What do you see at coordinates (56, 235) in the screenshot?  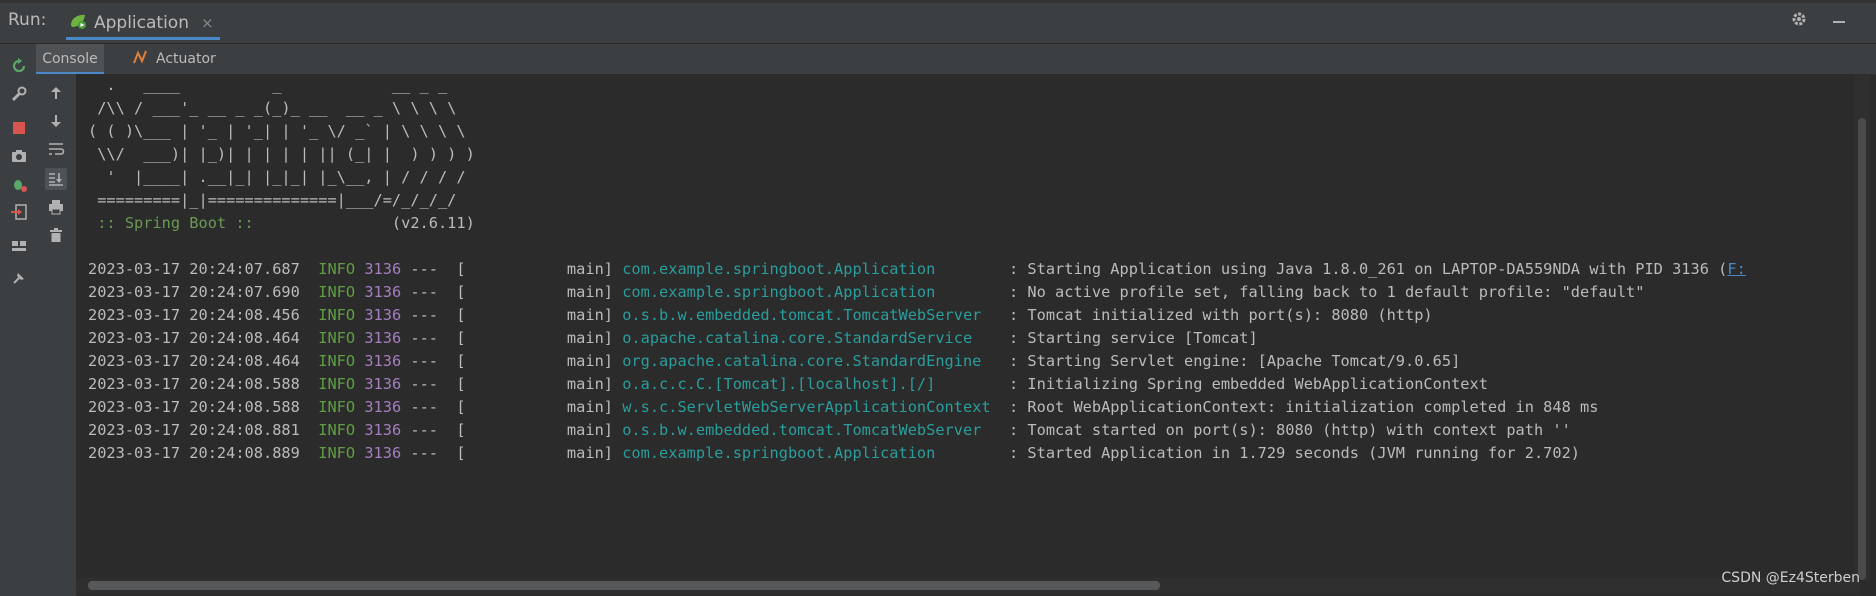 I see `trash-icon` at bounding box center [56, 235].